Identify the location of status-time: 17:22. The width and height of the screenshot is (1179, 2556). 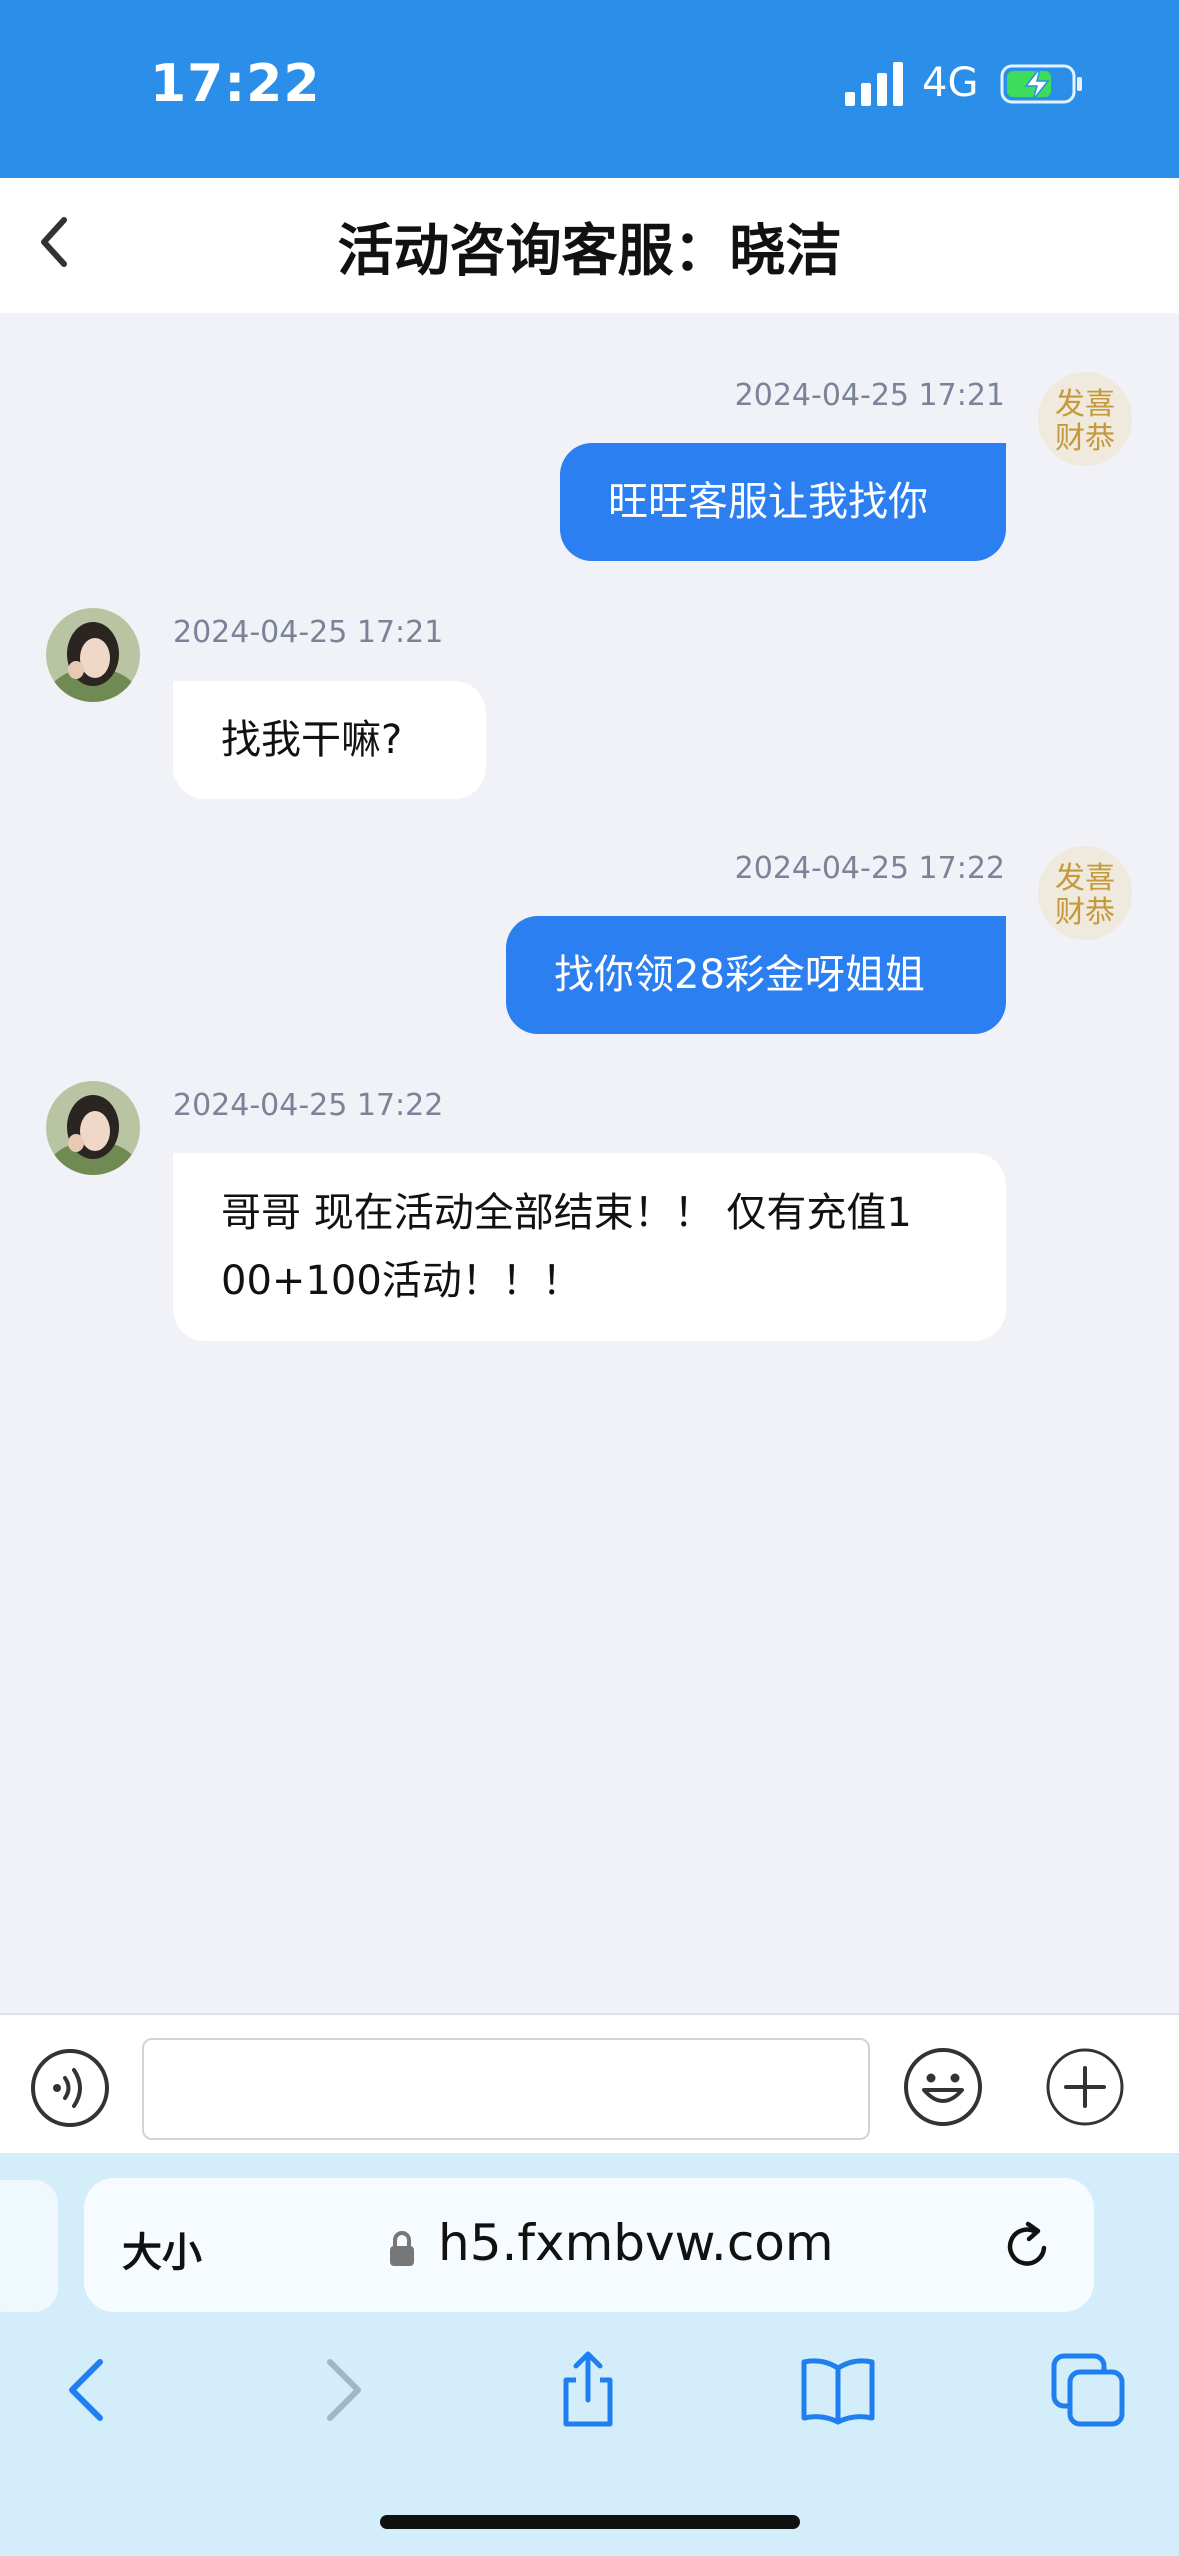
(235, 84).